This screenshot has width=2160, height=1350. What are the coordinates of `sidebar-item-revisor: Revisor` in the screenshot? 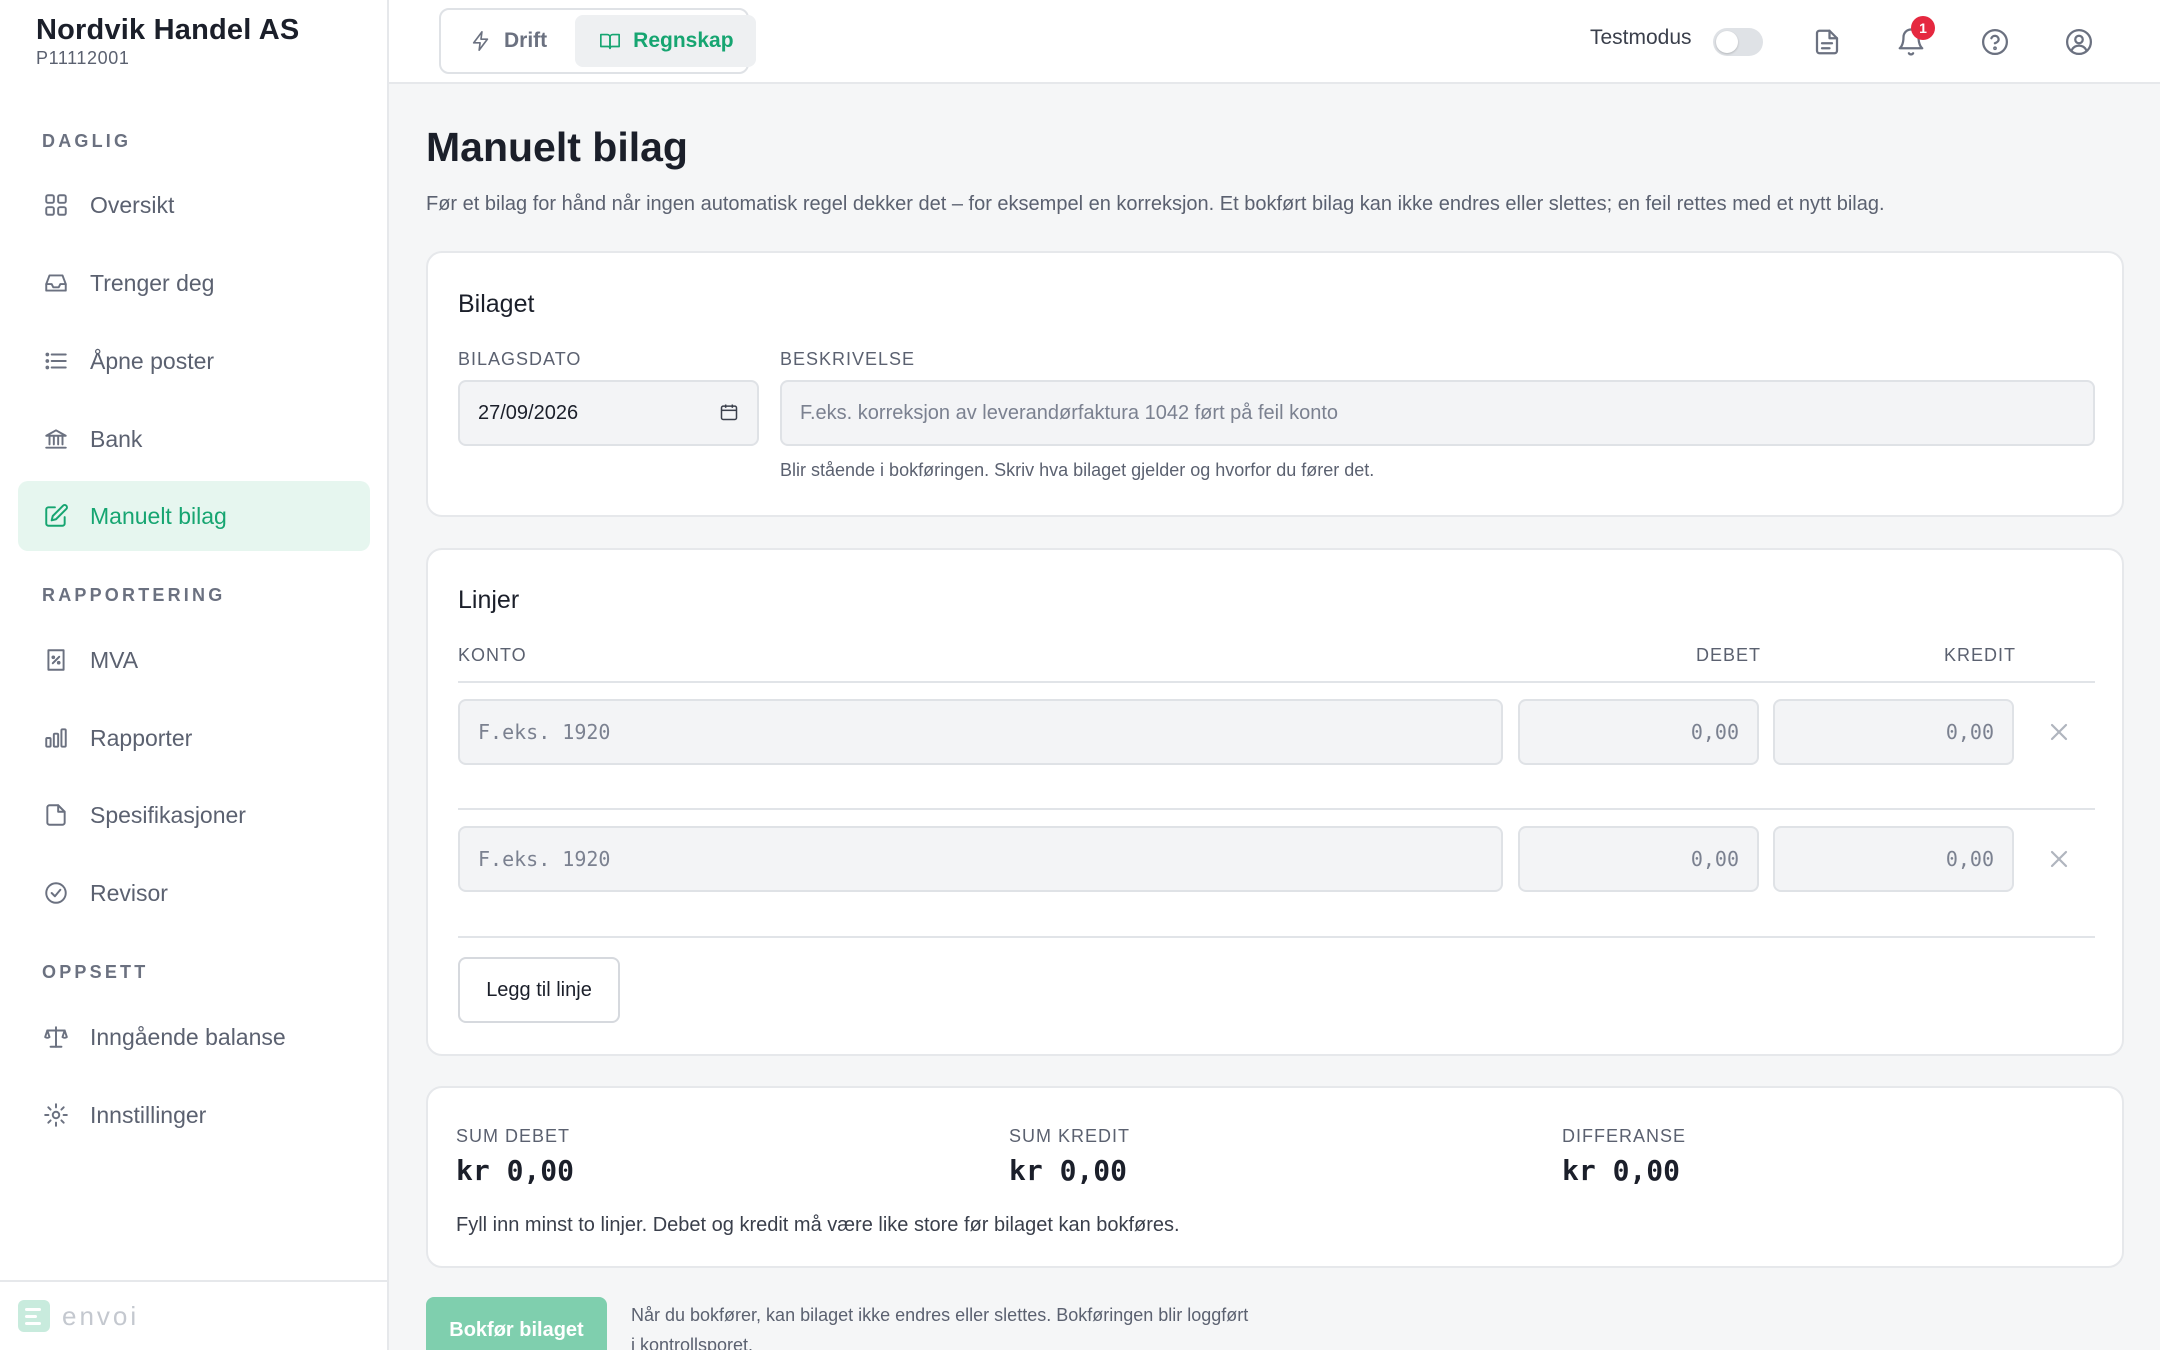 It's located at (194, 893).